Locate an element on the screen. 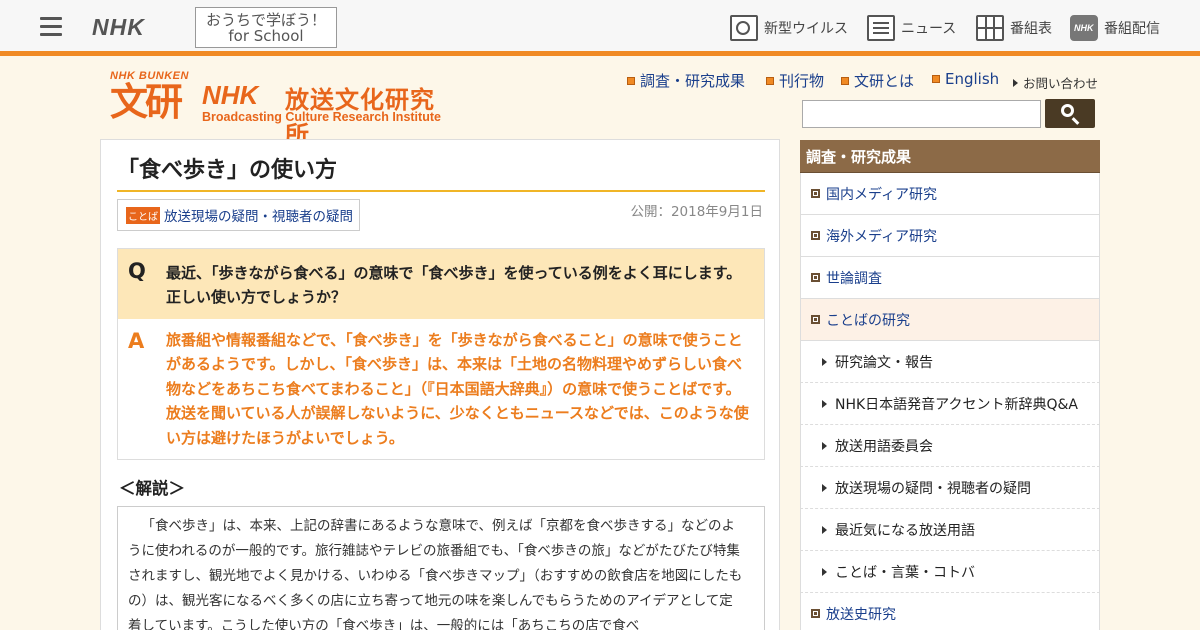  side-menu-item: ことば・言葉・コトバ is located at coordinates (950, 572).